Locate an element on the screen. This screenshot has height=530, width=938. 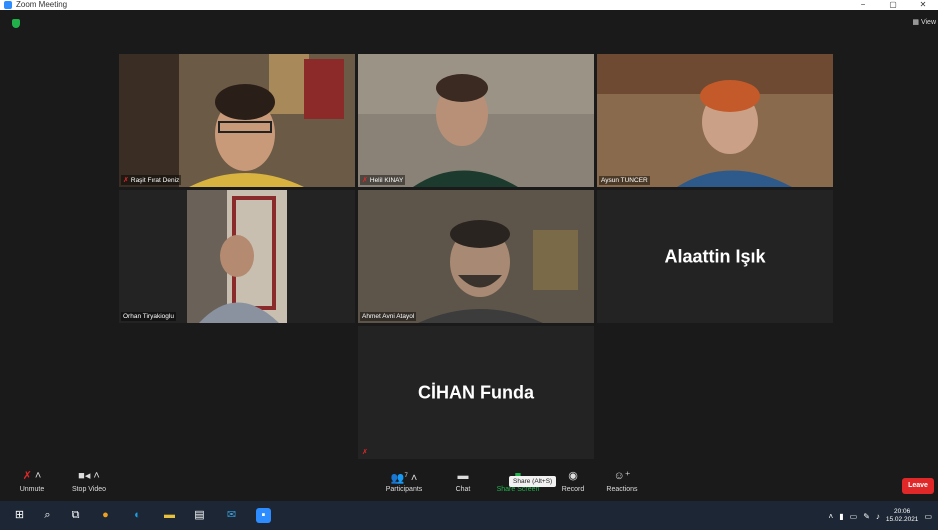
record-icon: ◉ is located at coordinates (573, 476).